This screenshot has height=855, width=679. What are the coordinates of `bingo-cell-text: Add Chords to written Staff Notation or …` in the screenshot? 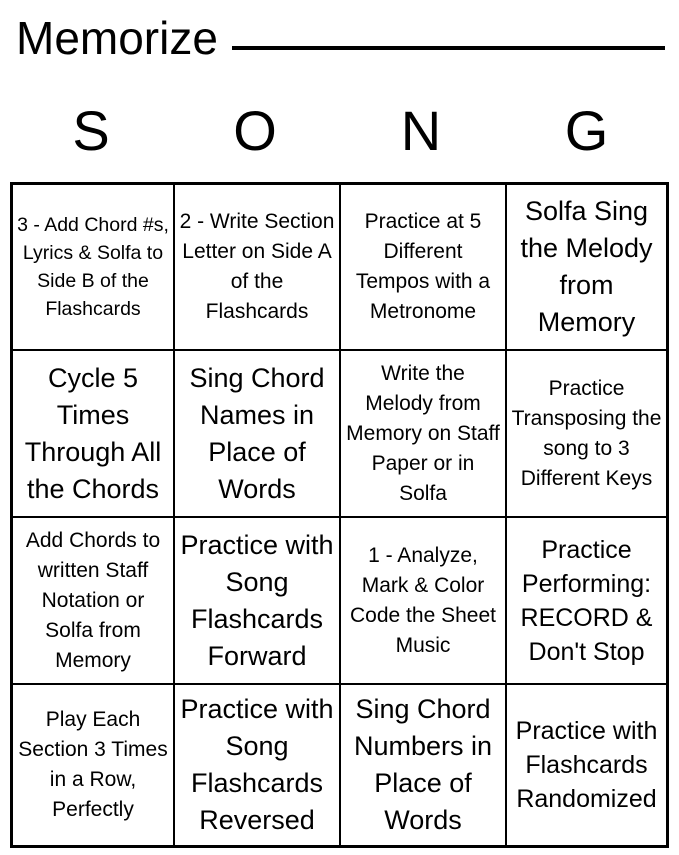 It's located at (93, 600).